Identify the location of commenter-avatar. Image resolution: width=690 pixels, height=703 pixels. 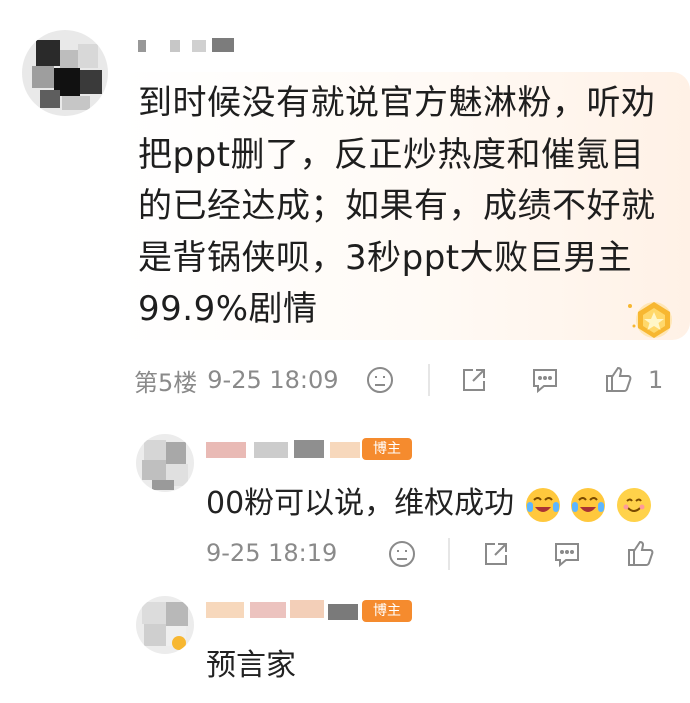
(65, 73).